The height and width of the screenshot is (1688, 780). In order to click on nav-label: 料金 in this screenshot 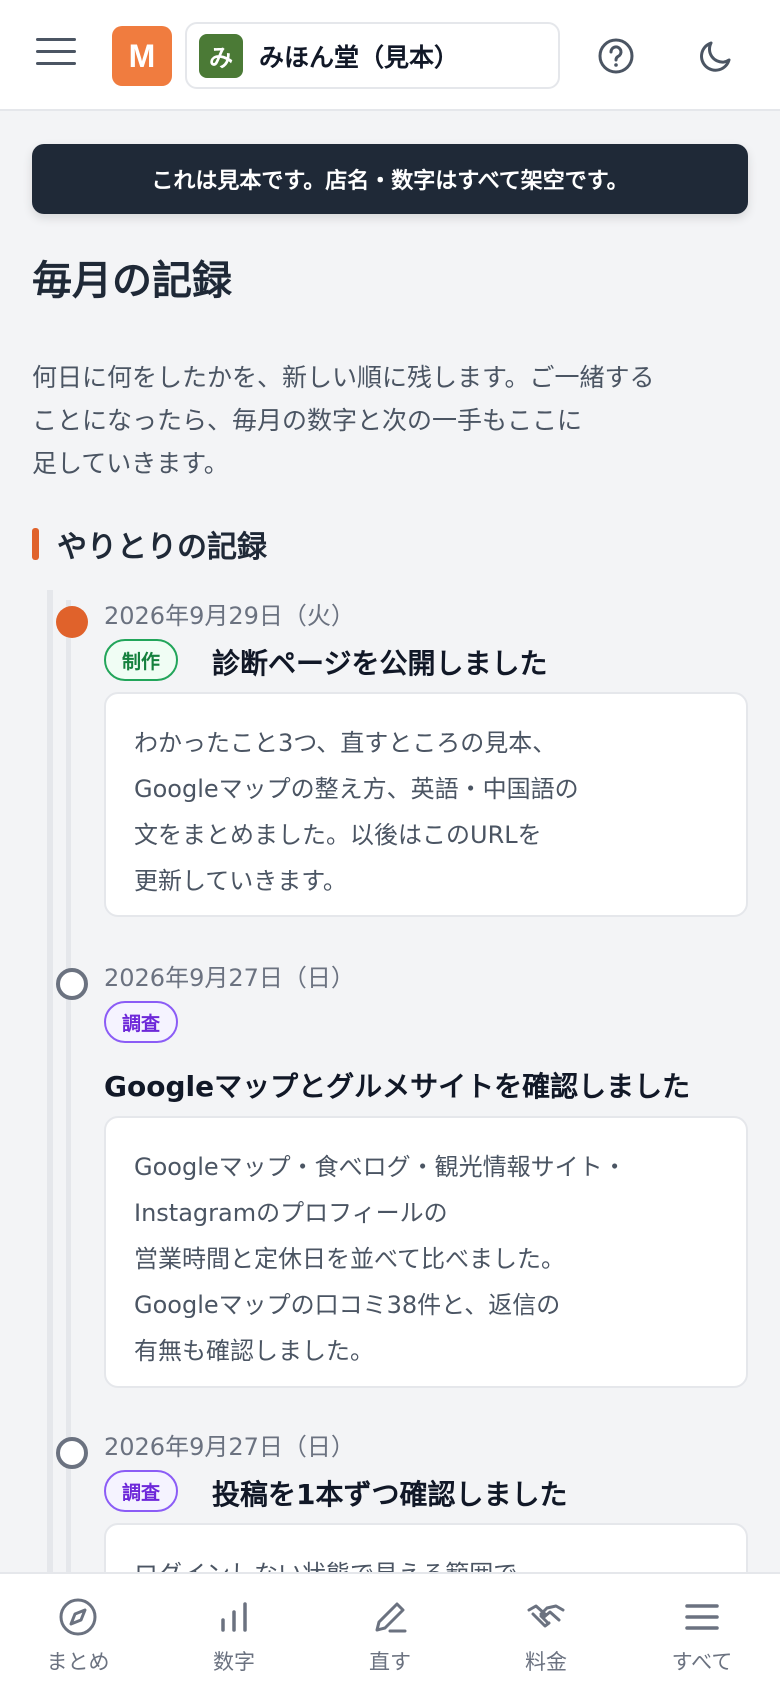, I will do `click(546, 1662)`.